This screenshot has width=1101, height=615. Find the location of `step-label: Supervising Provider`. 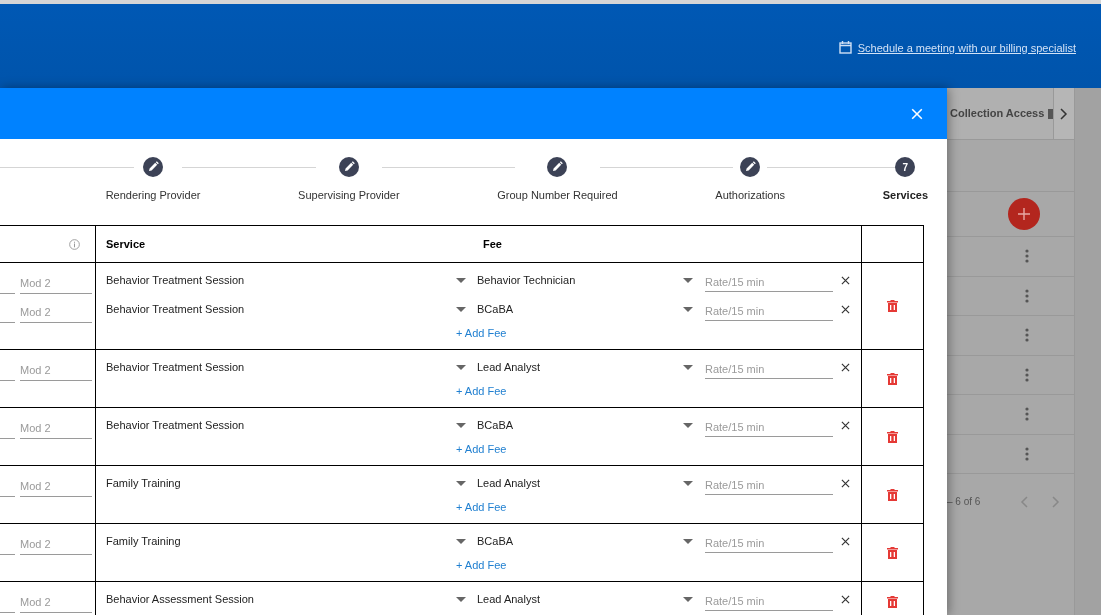

step-label: Supervising Provider is located at coordinates (349, 195).